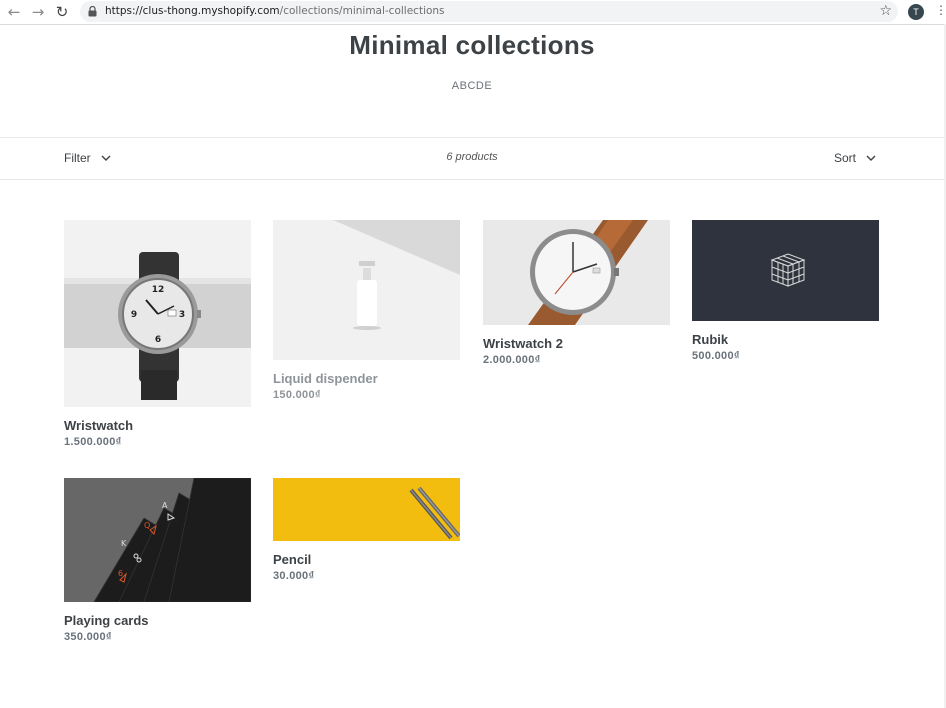  I want to click on product-price: 30.000₫, so click(294, 576).